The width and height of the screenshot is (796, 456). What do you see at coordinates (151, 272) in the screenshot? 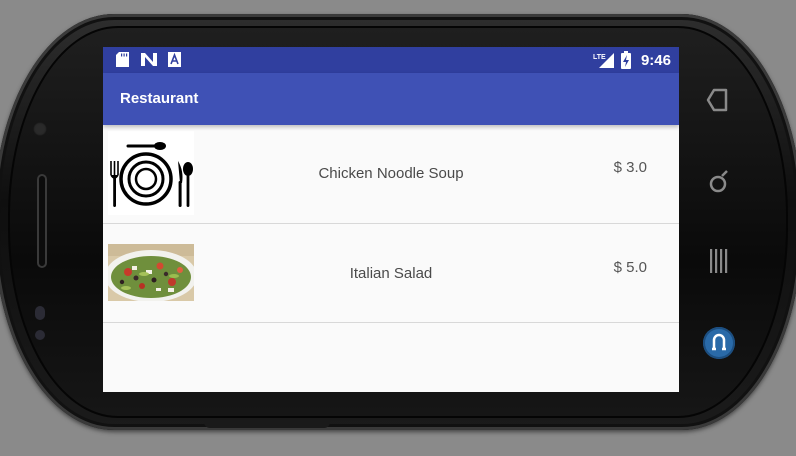
I see `salad-photo` at bounding box center [151, 272].